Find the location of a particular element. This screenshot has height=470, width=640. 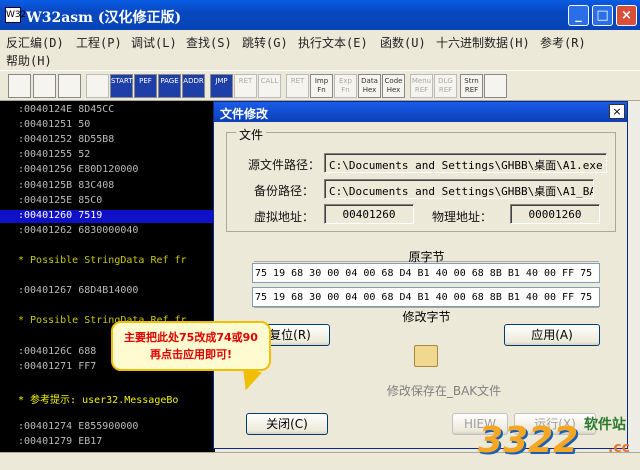

pef-icon: PEF is located at coordinates (145, 86).